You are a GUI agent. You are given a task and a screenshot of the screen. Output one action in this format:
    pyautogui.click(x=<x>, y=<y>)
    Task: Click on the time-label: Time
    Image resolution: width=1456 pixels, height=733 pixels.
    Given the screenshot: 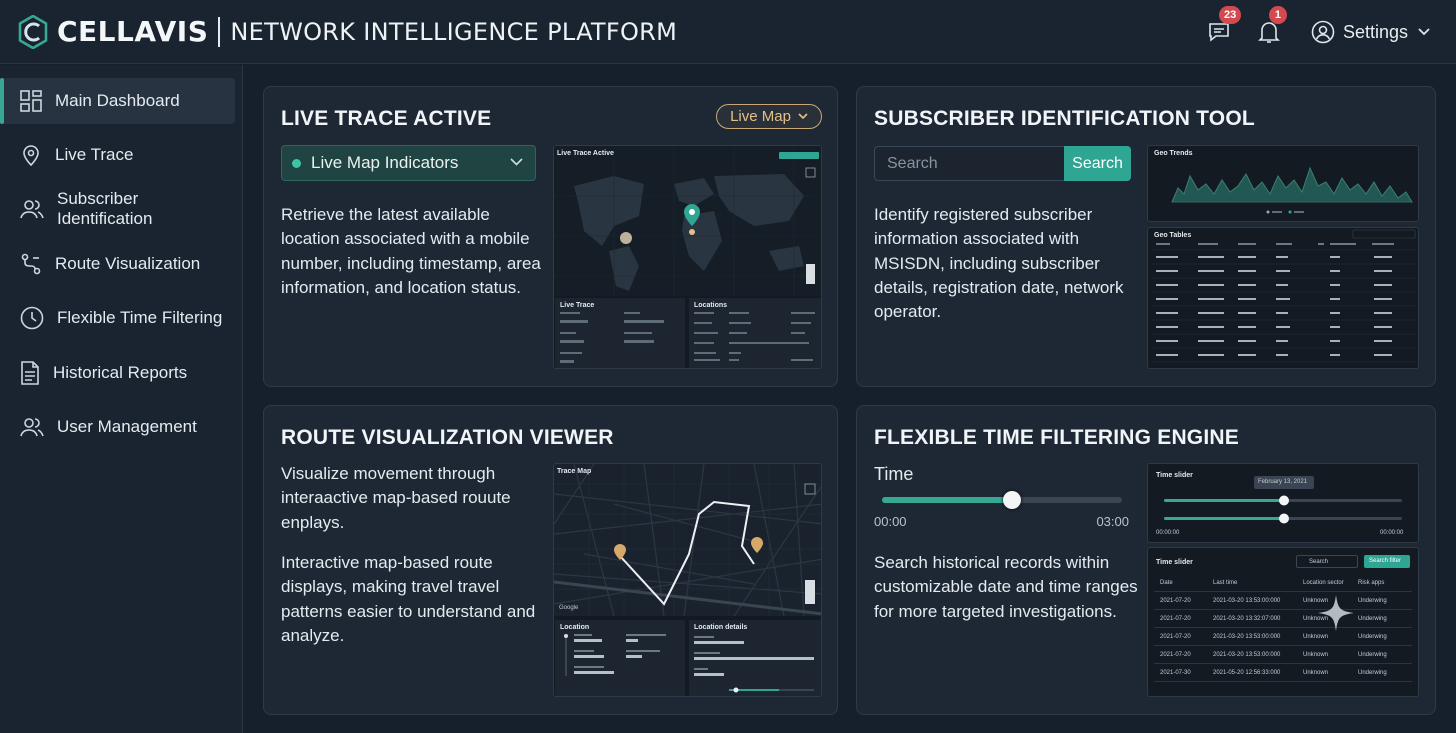 What is the action you would take?
    pyautogui.click(x=894, y=474)
    